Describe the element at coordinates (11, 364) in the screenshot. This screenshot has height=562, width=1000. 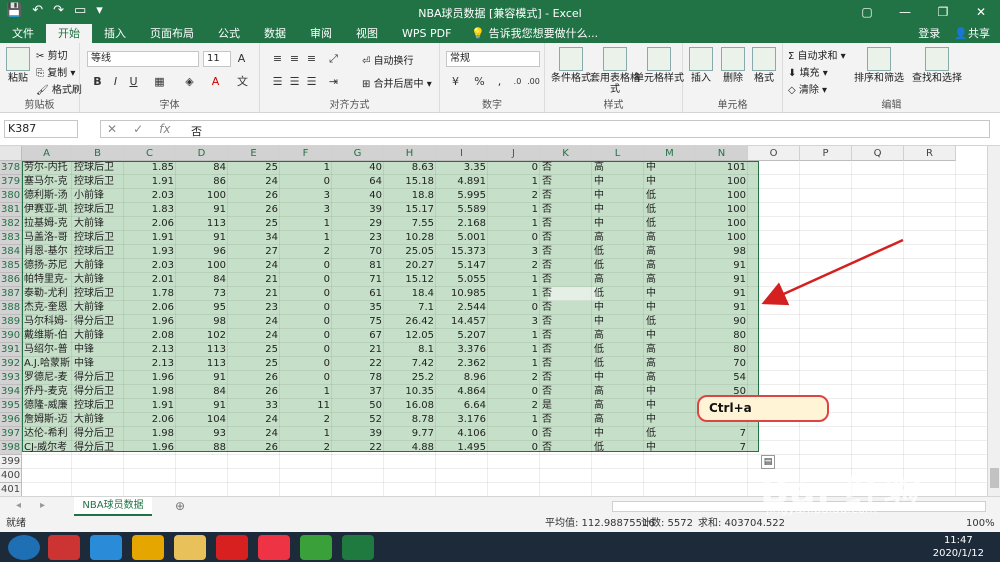
I see `row-header: 392` at that location.